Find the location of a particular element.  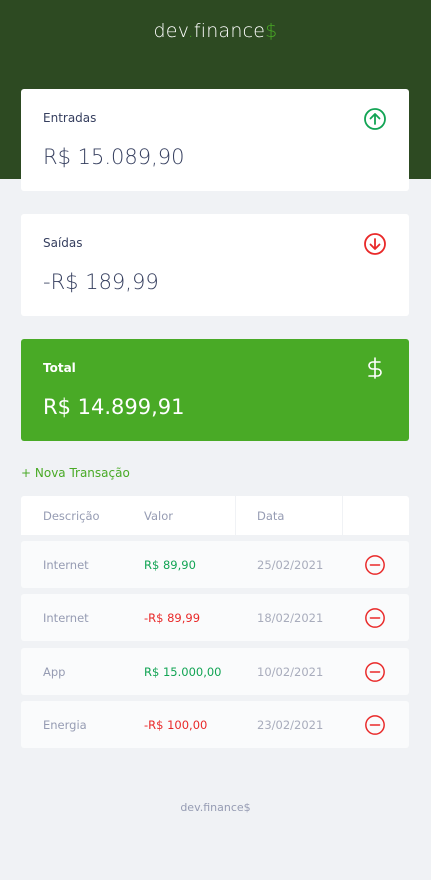

column-header-description: Descrição is located at coordinates (71, 516).